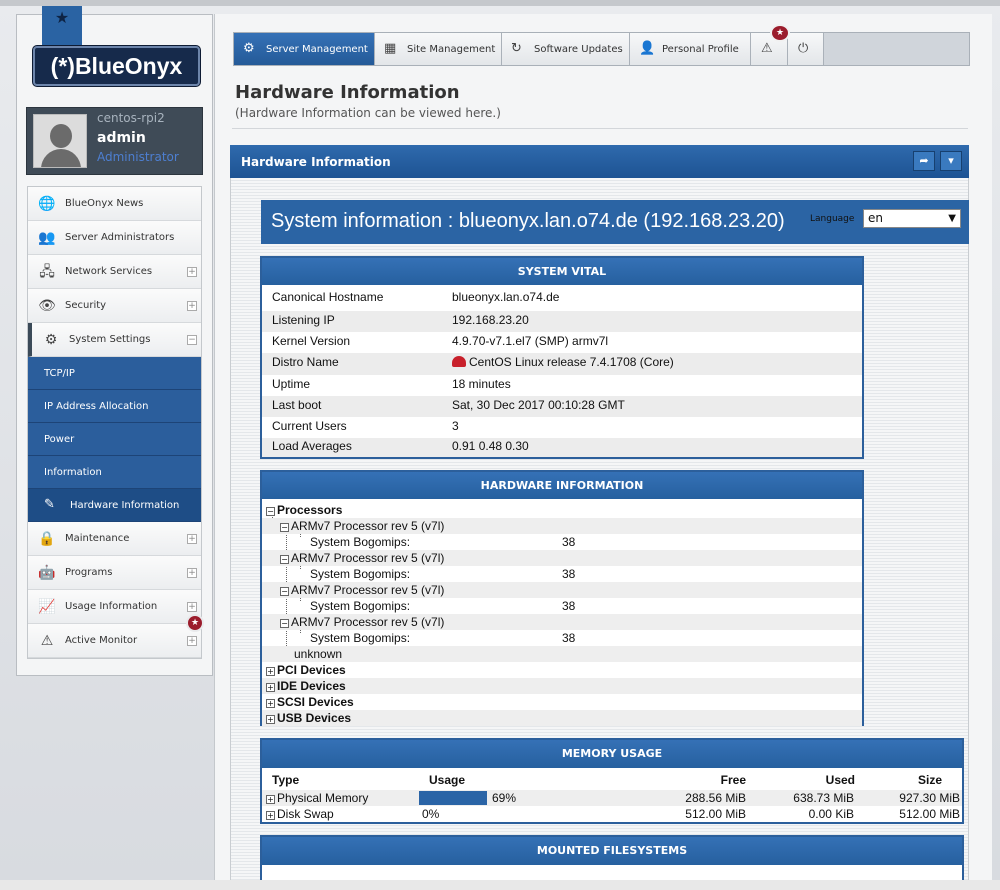 This screenshot has height=890, width=1000. Describe the element at coordinates (516, 48) in the screenshot. I see `refresh-icon: ↻` at that location.